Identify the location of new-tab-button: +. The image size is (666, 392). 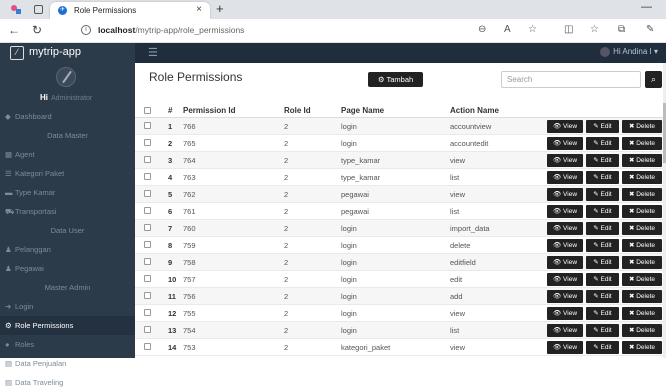
(220, 8).